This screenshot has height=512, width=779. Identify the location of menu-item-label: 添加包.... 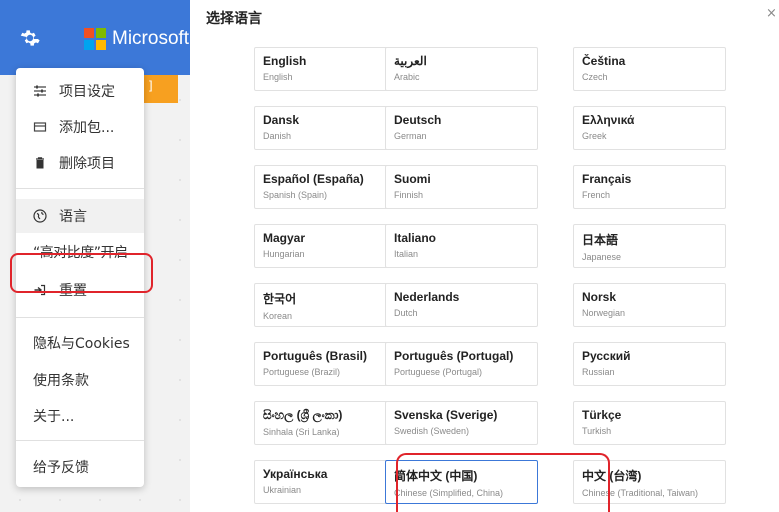
(87, 128).